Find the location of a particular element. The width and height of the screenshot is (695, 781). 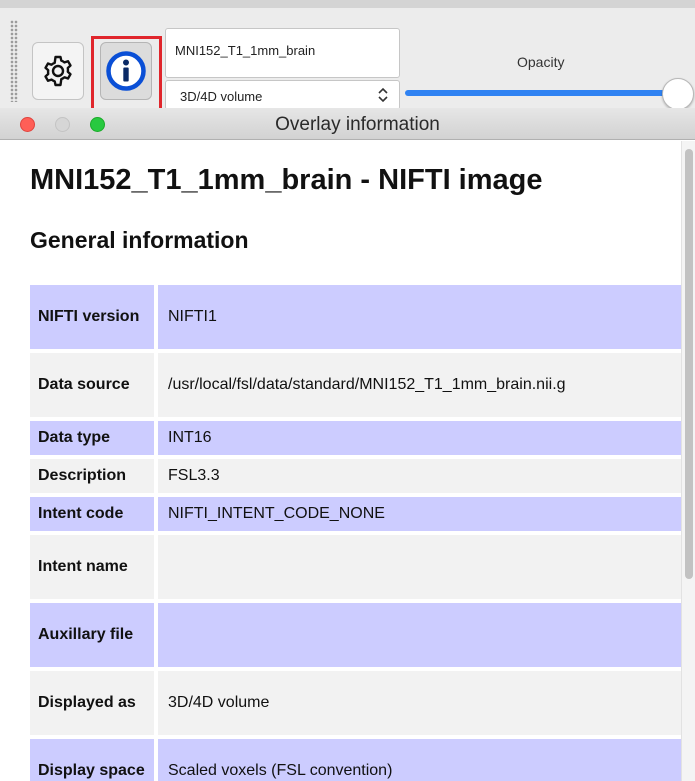

table-row: Description FSL3.3 is located at coordinates (360, 476).